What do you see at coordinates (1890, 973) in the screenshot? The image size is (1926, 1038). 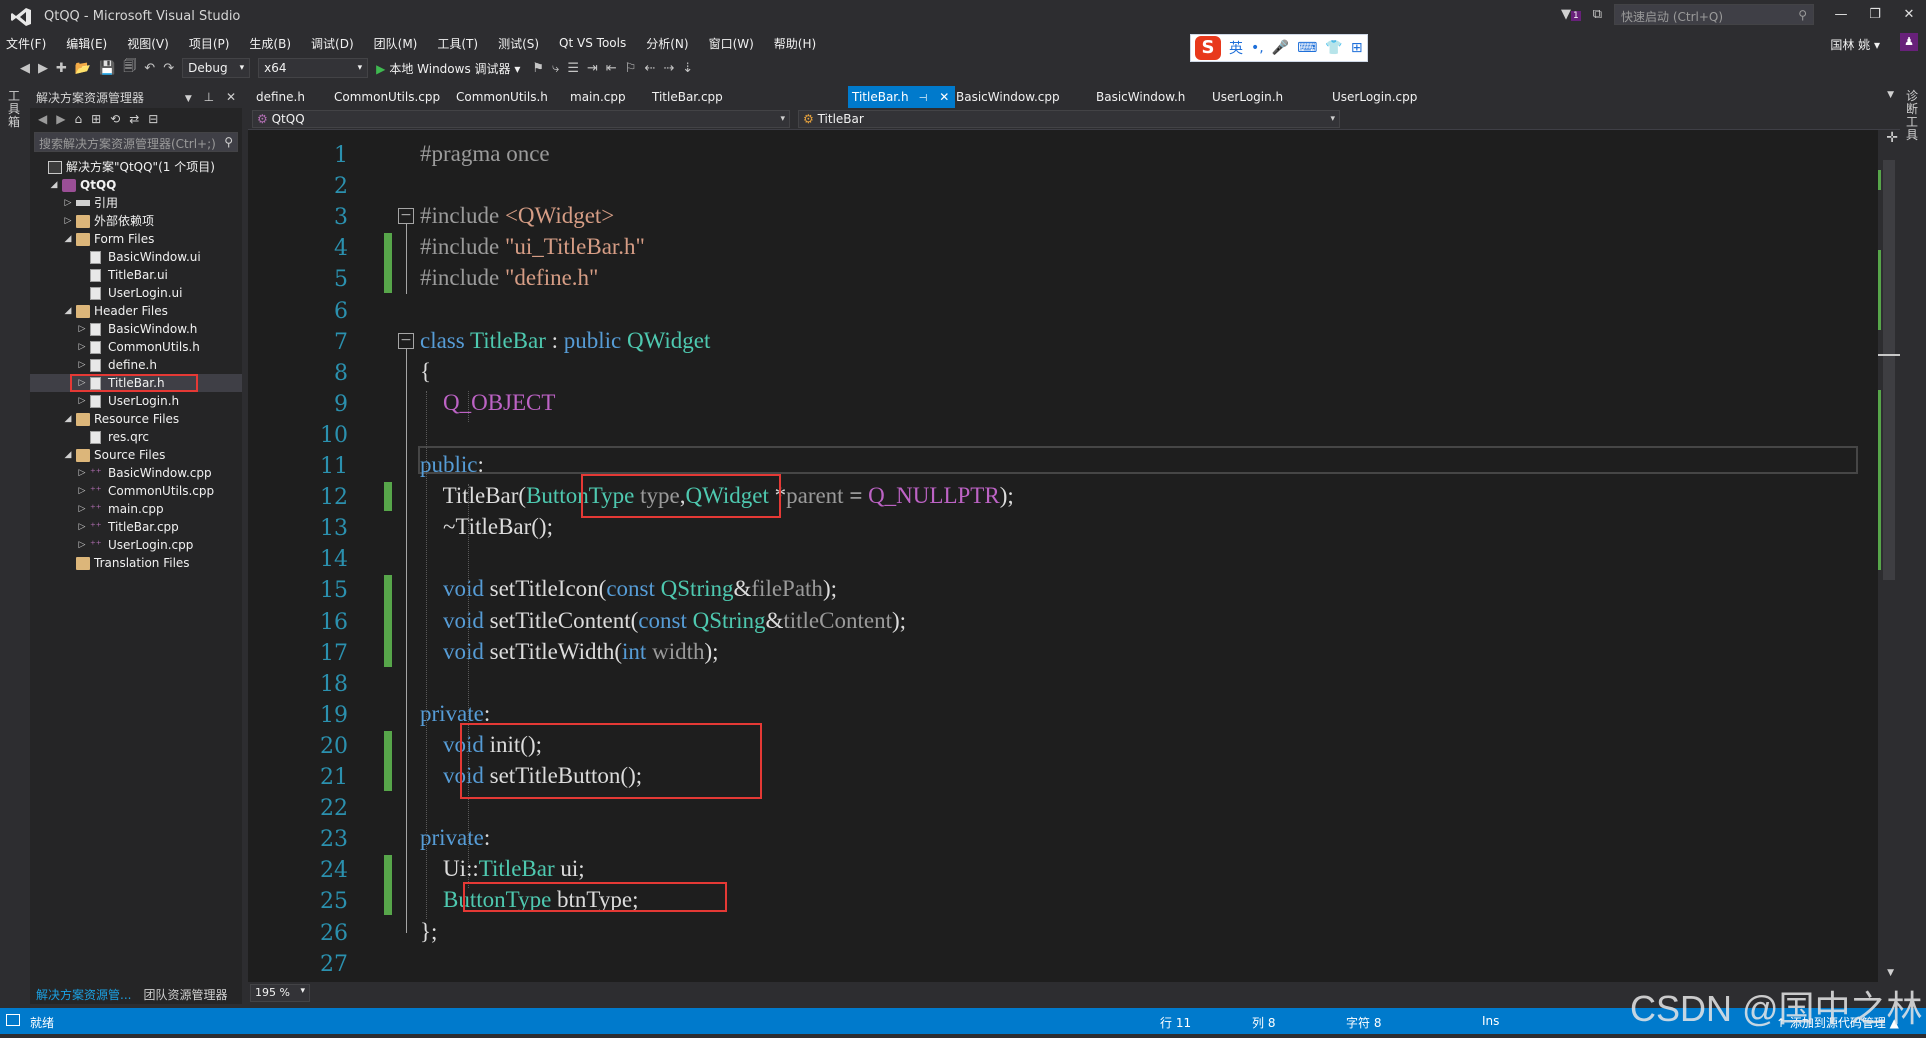 I see `scroll-down-icon: ▼` at bounding box center [1890, 973].